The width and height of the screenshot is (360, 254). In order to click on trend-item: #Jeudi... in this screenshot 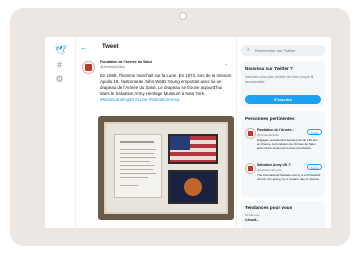, I will do `click(252, 220)`.